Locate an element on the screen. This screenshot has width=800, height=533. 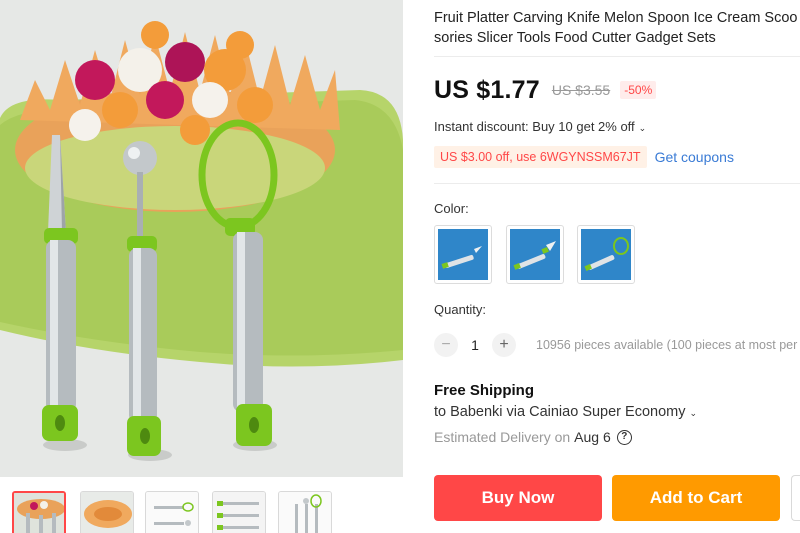
shipping-destination: to Babenki via Cainiao Super Economy ⌄ is located at coordinates (565, 412).